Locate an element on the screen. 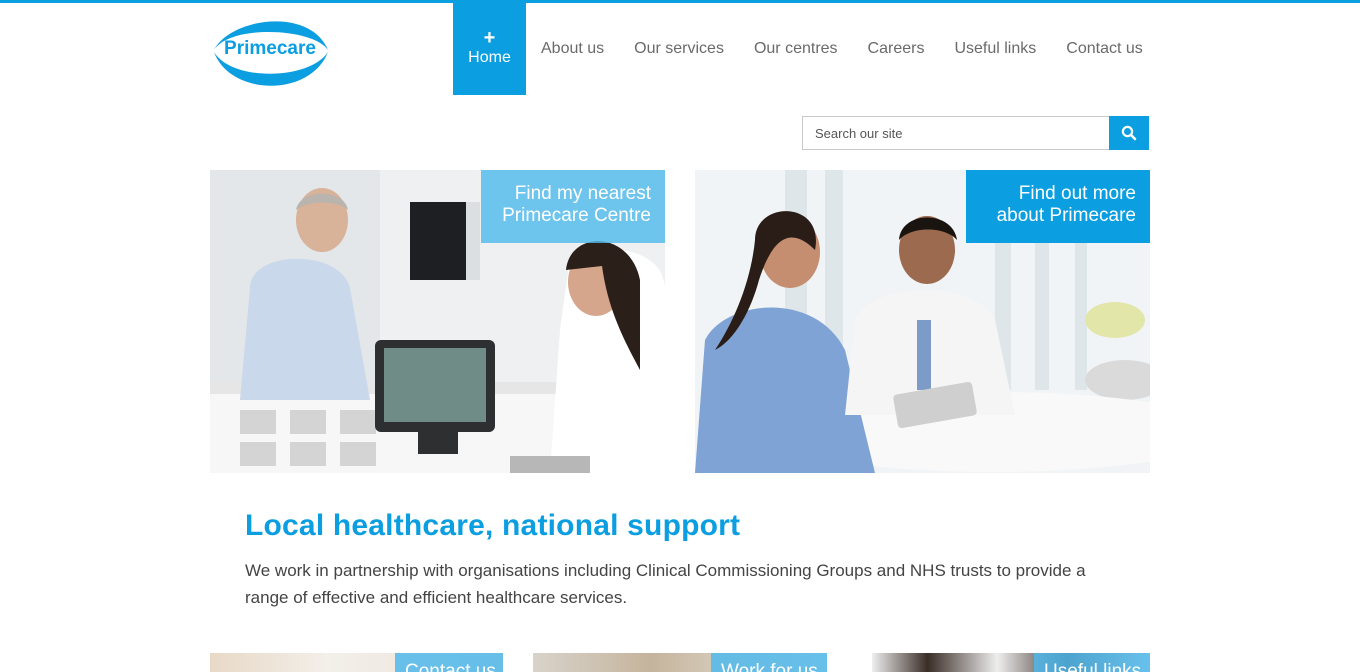 The height and width of the screenshot is (672, 1360). bottom-tile-contact-us: Contact us is located at coordinates (356, 662).